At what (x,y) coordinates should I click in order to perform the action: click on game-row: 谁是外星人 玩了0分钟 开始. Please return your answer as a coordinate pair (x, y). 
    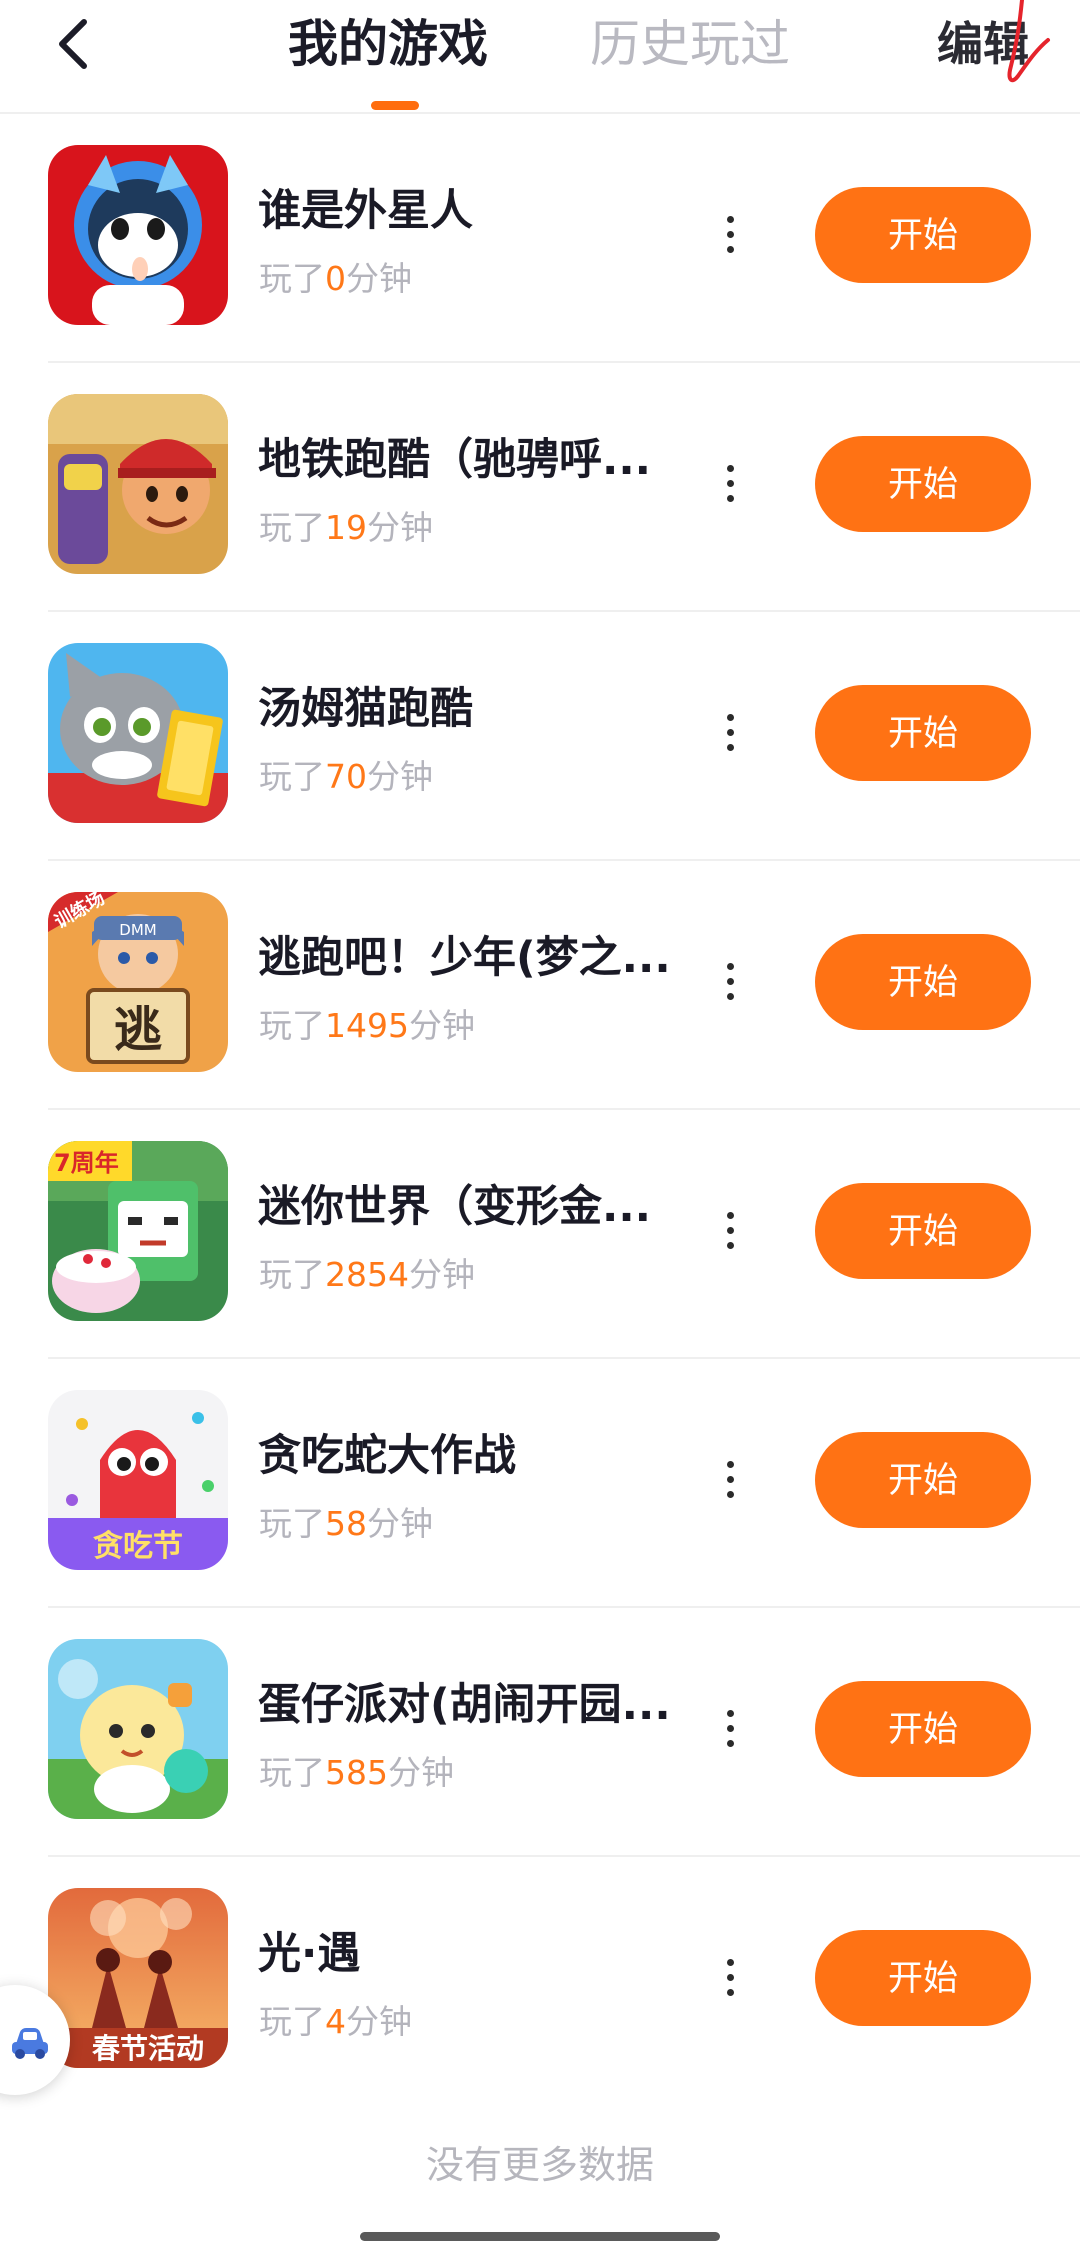
    Looking at the image, I should click on (564, 238).